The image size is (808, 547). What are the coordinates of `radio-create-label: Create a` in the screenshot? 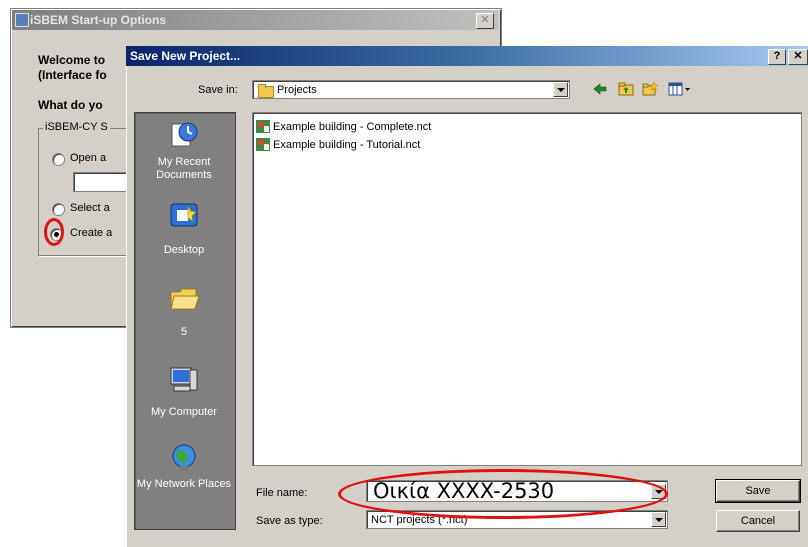 It's located at (91, 233).